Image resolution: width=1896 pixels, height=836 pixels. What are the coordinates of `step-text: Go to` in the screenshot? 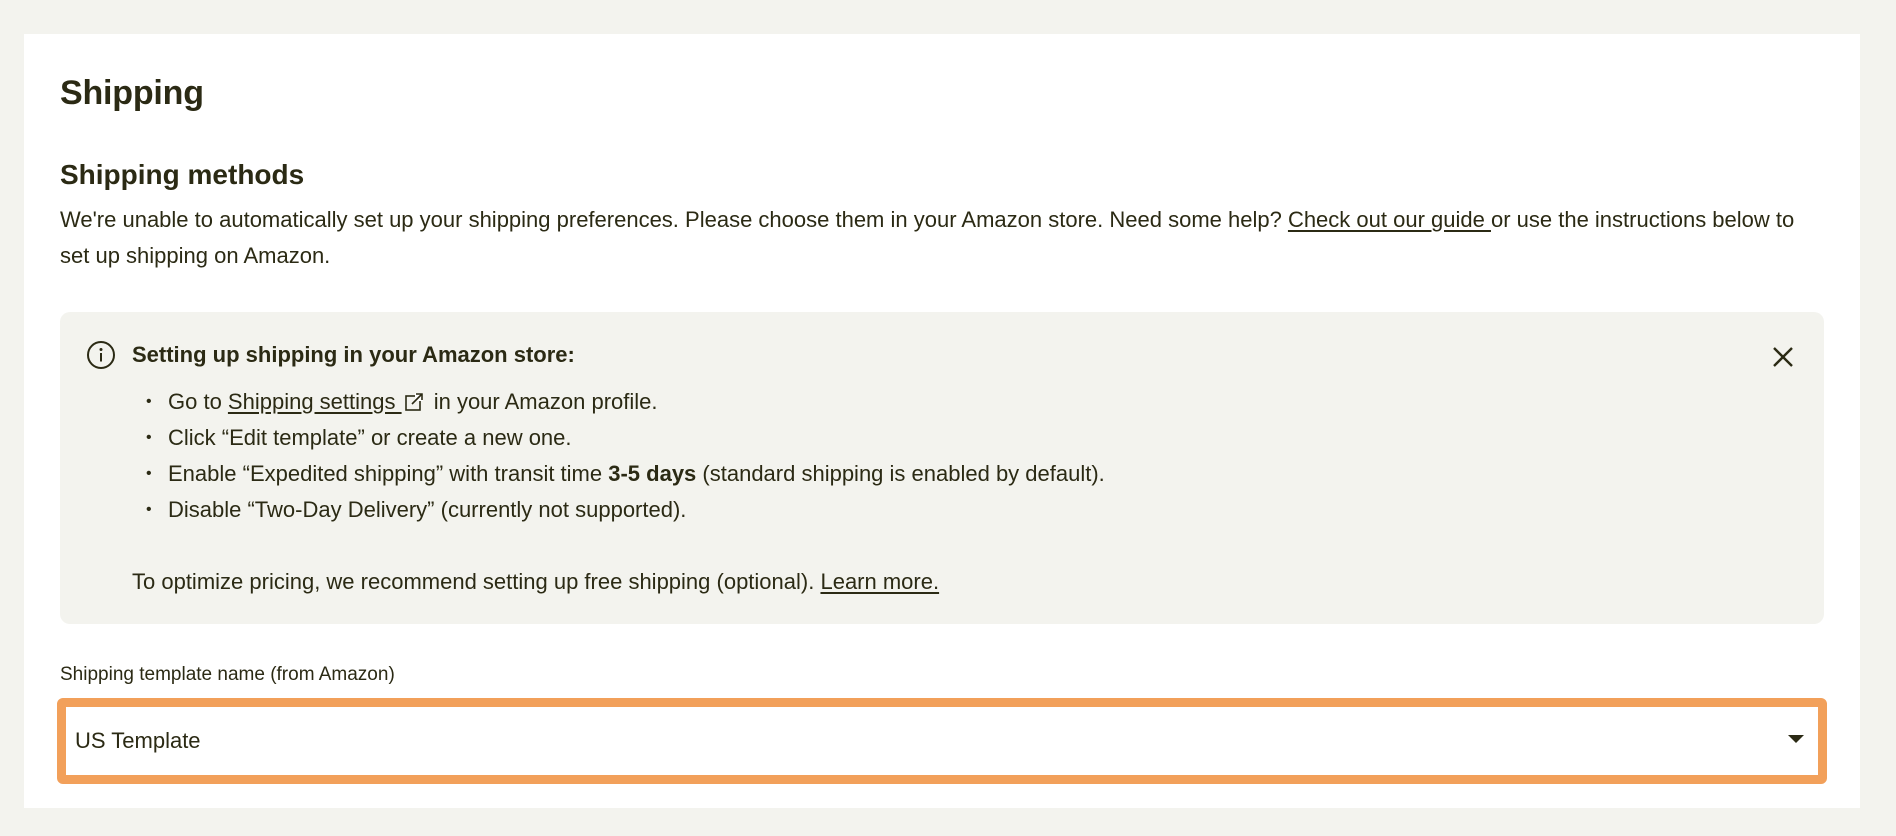 It's located at (198, 401).